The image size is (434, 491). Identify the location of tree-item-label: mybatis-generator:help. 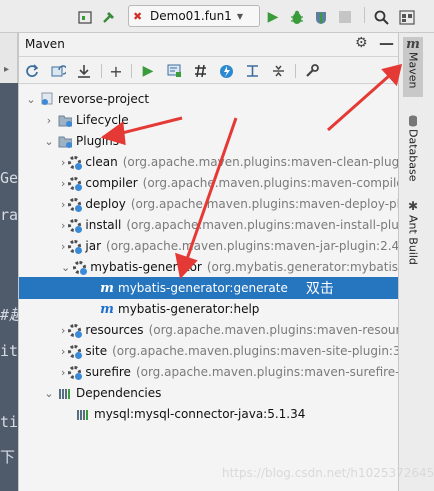
(189, 309).